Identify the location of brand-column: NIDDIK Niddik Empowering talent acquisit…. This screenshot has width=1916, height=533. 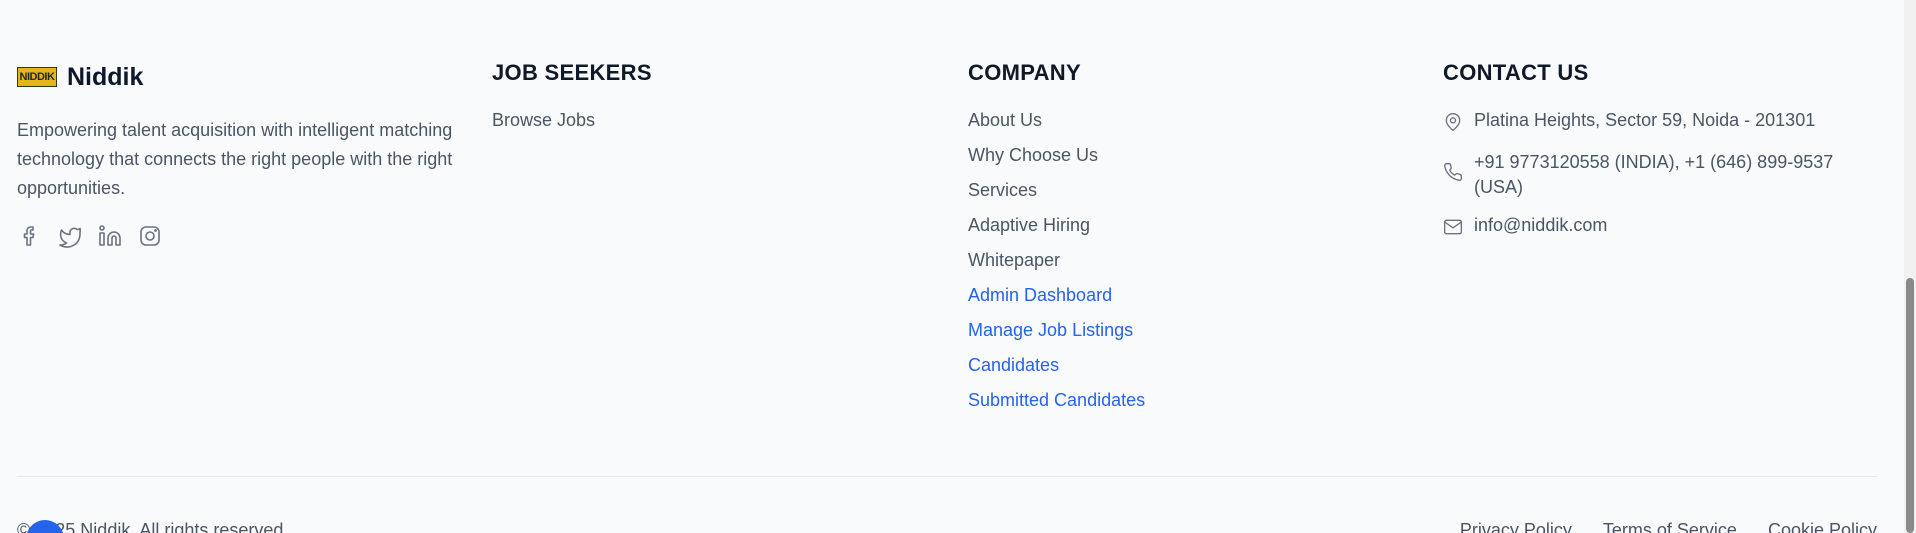
(237, 154).